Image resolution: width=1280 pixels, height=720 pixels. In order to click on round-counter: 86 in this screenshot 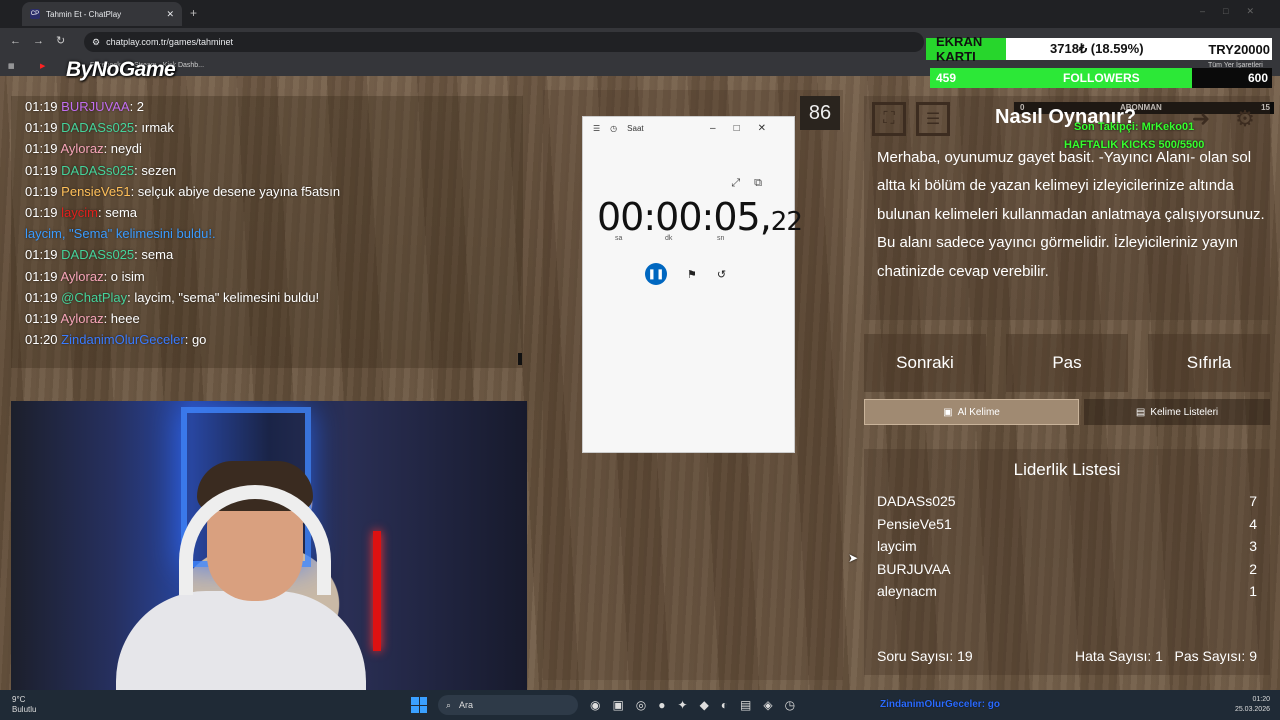, I will do `click(820, 113)`.